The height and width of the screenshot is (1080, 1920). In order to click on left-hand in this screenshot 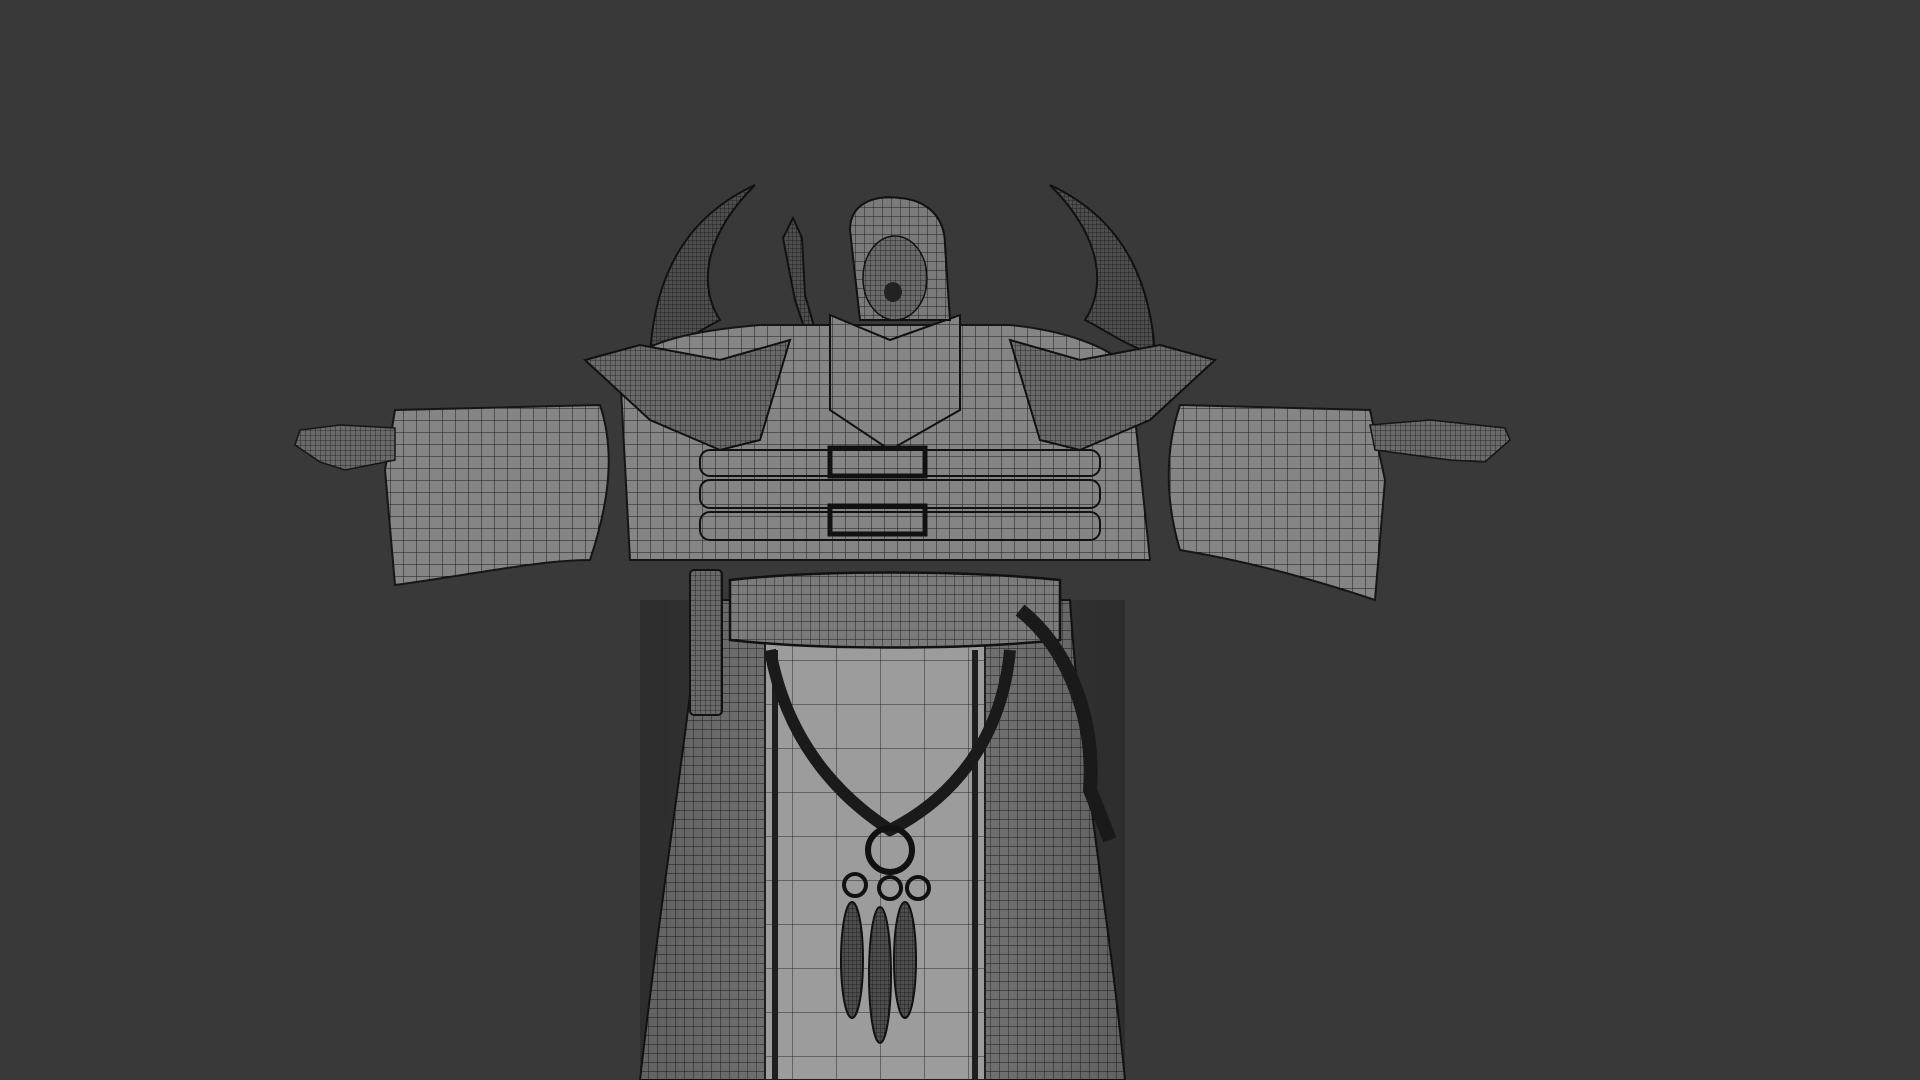, I will do `click(345, 447)`.